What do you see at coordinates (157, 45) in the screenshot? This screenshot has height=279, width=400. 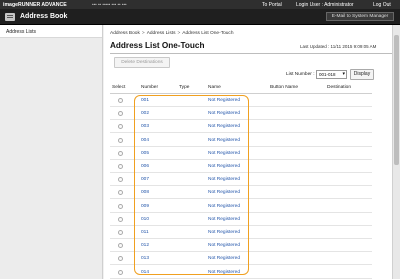 I see `page-title: Address List One-Touch` at bounding box center [157, 45].